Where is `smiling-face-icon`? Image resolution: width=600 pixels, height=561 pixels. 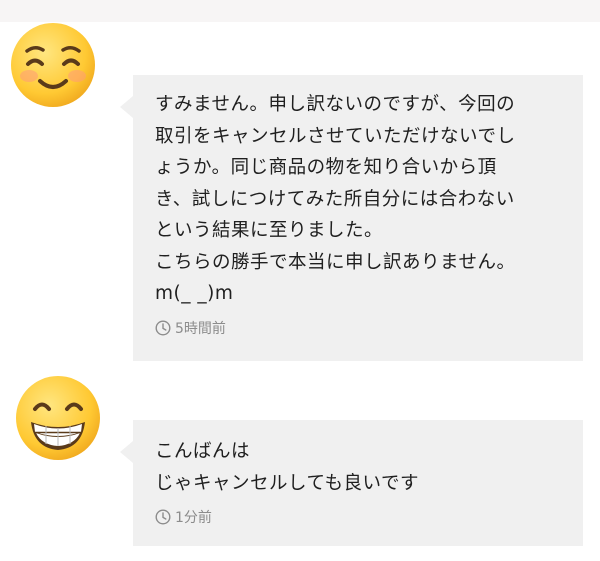 smiling-face-icon is located at coordinates (53, 65).